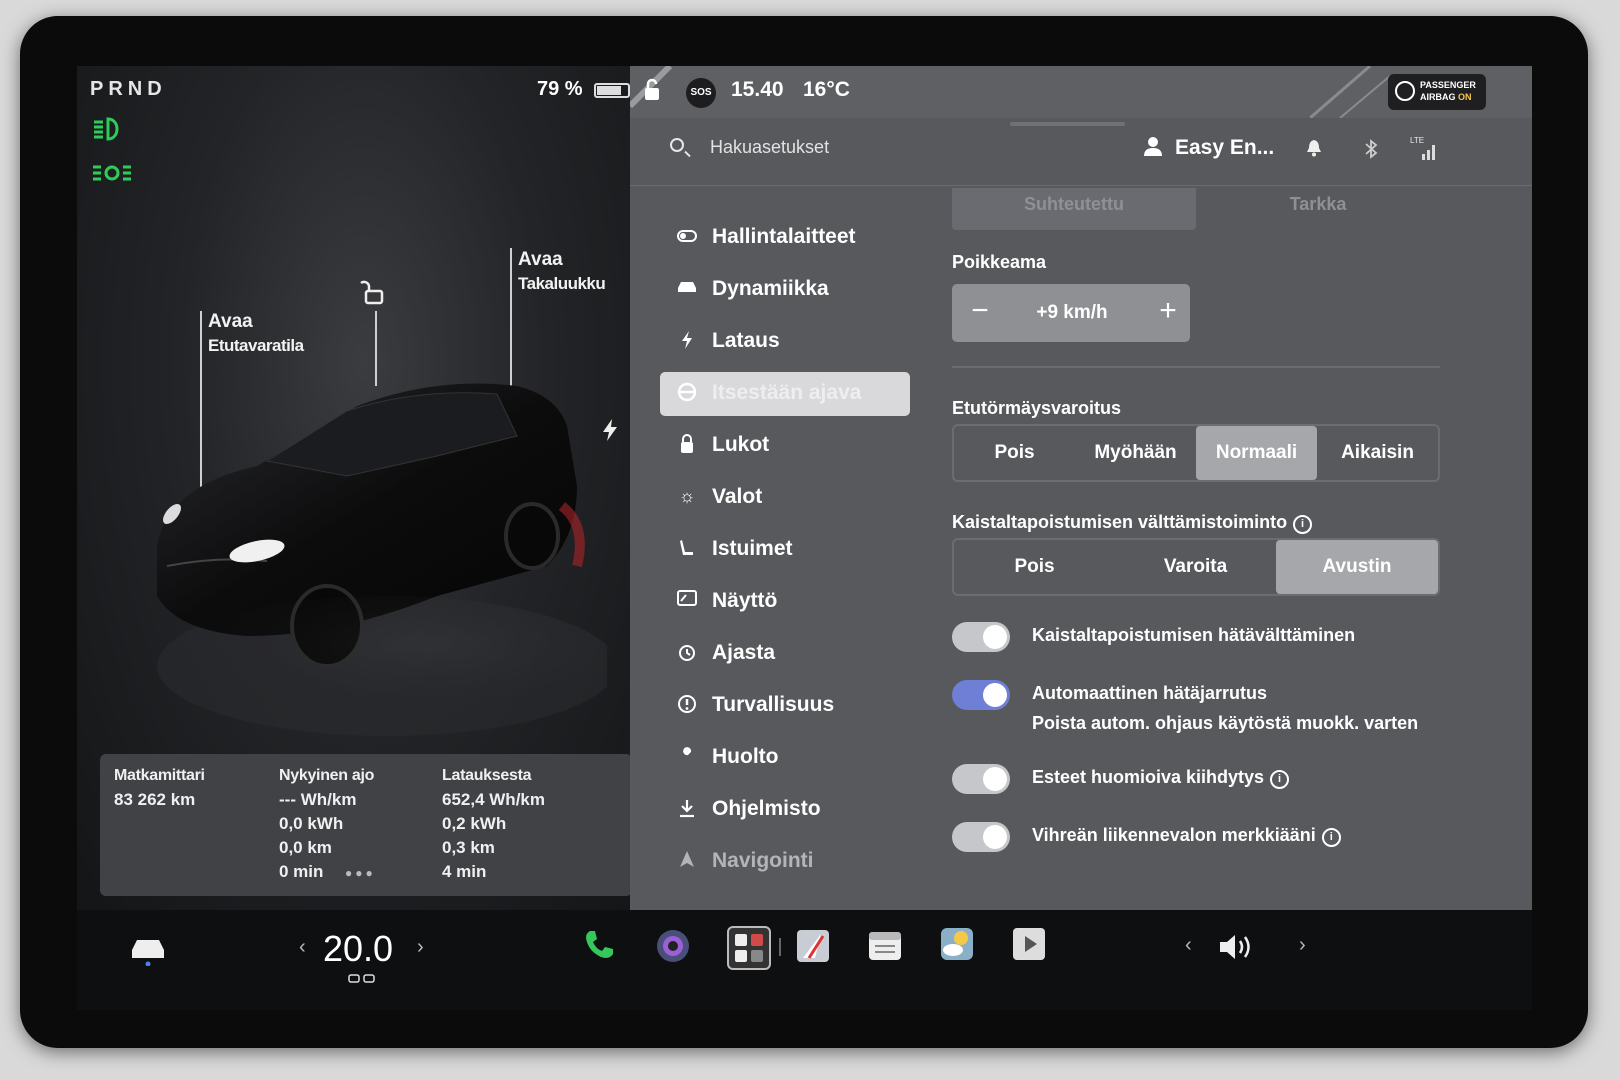 The height and width of the screenshot is (1080, 1620). Describe the element at coordinates (562, 272) in the screenshot. I see `trunk-open-button: Avaa Takaluukku` at that location.